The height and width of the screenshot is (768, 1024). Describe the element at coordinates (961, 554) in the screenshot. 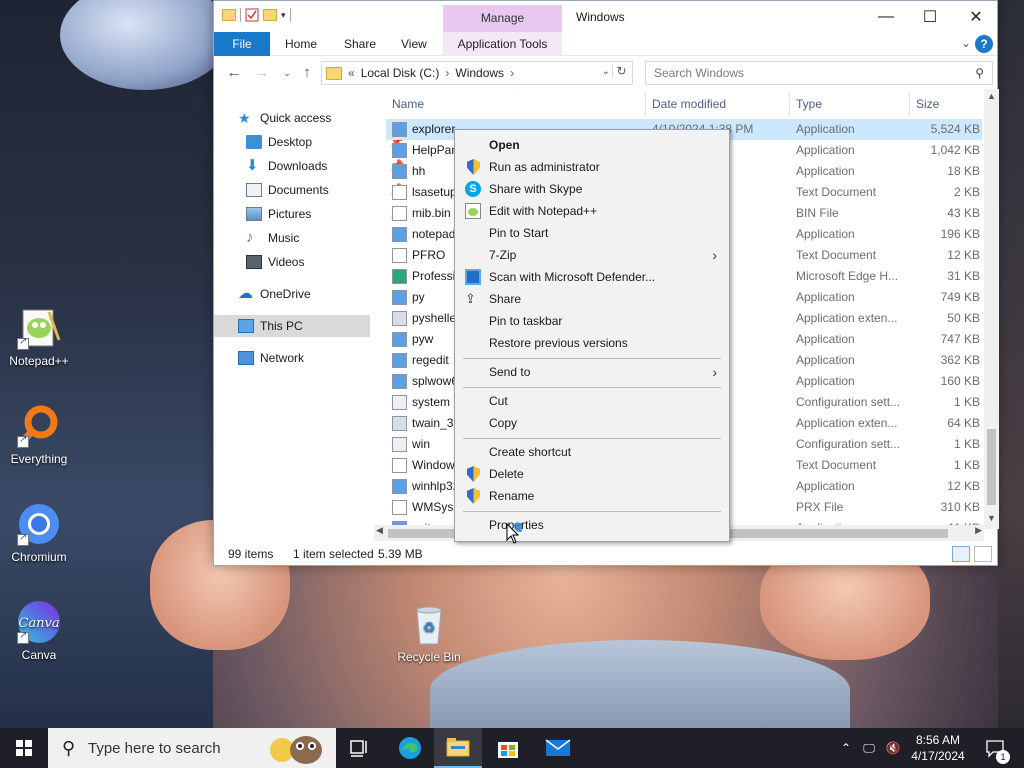

I see `details-view-icon` at that location.